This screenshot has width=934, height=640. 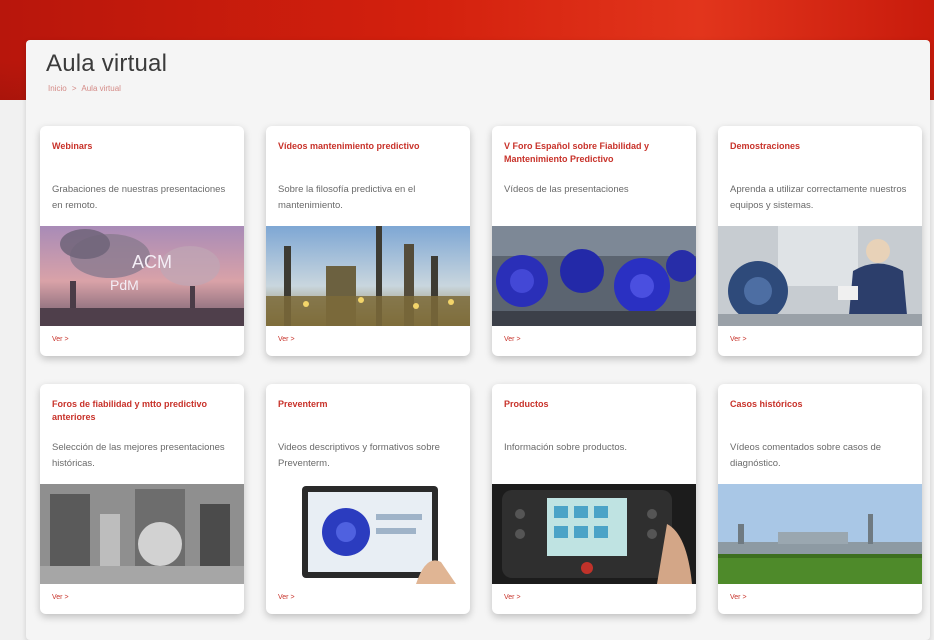 I want to click on card-title: Productos, so click(x=594, y=404).